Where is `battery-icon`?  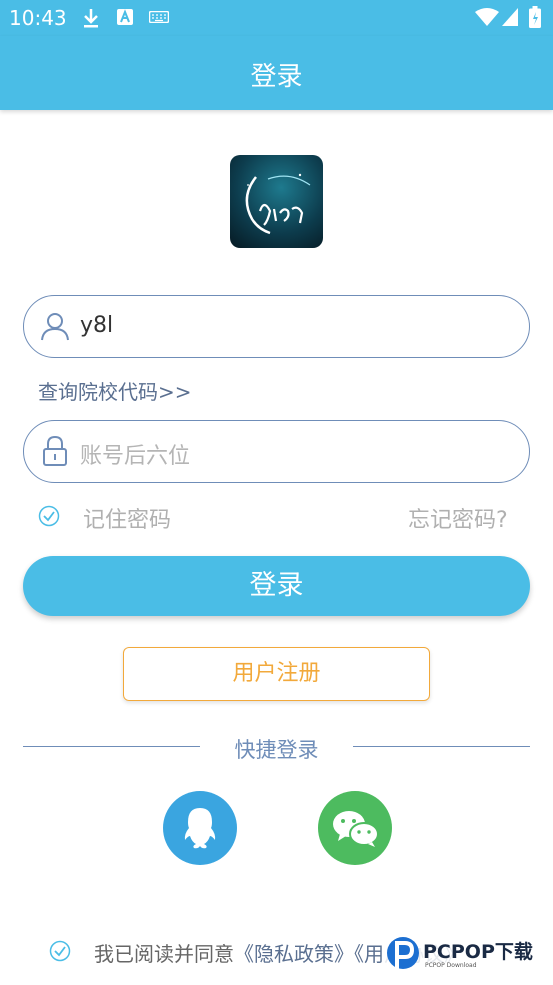
battery-icon is located at coordinates (535, 17).